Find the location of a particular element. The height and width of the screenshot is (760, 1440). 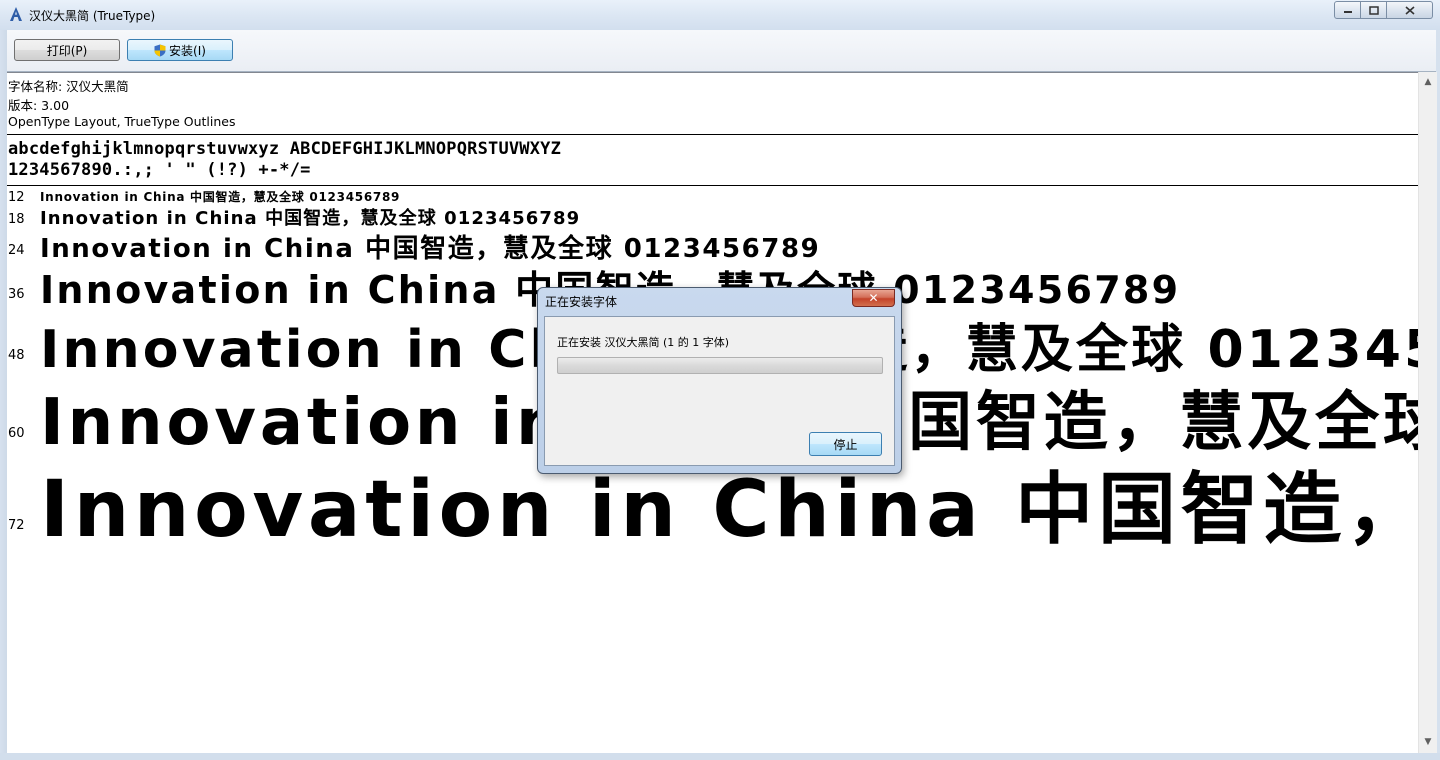

font-name-line: 字体名称: 汉仪大黑简 is located at coordinates (68, 86).